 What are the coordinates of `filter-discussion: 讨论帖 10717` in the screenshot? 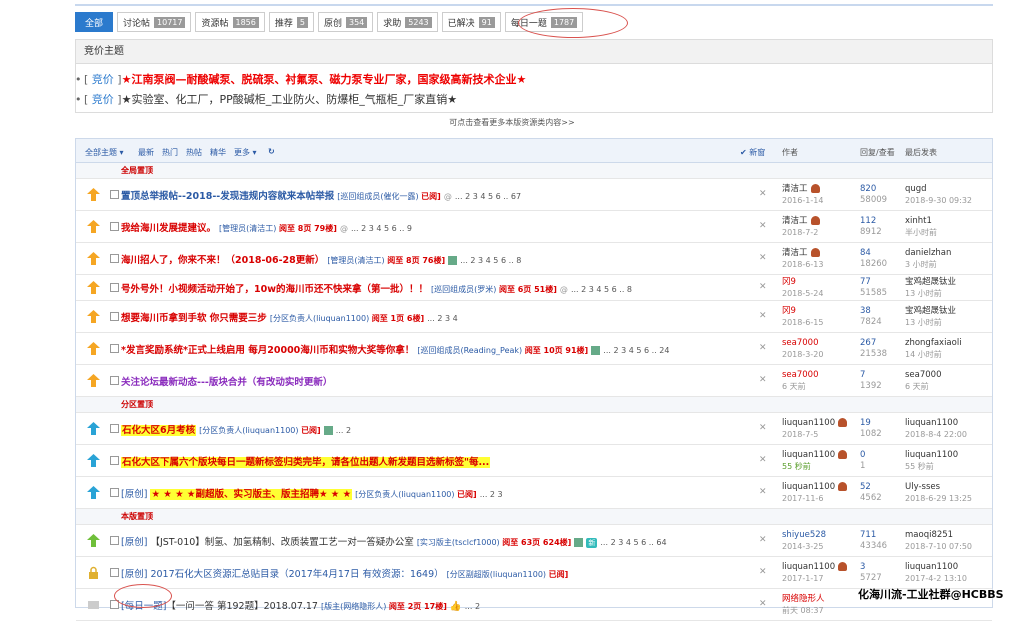 It's located at (154, 22).